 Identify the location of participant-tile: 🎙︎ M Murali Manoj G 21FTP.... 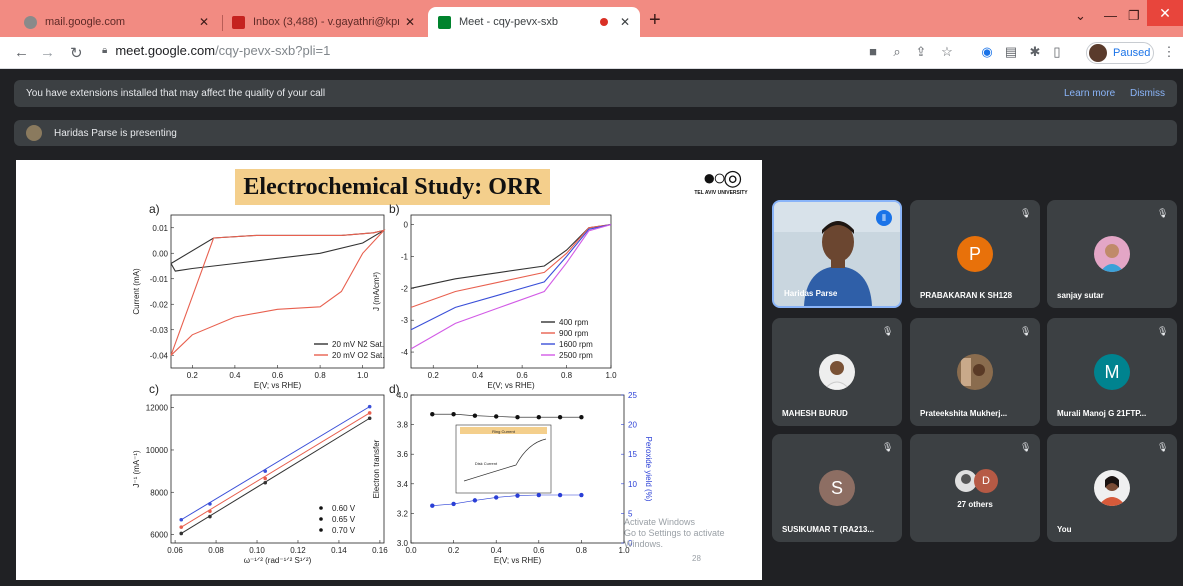
(1112, 372).